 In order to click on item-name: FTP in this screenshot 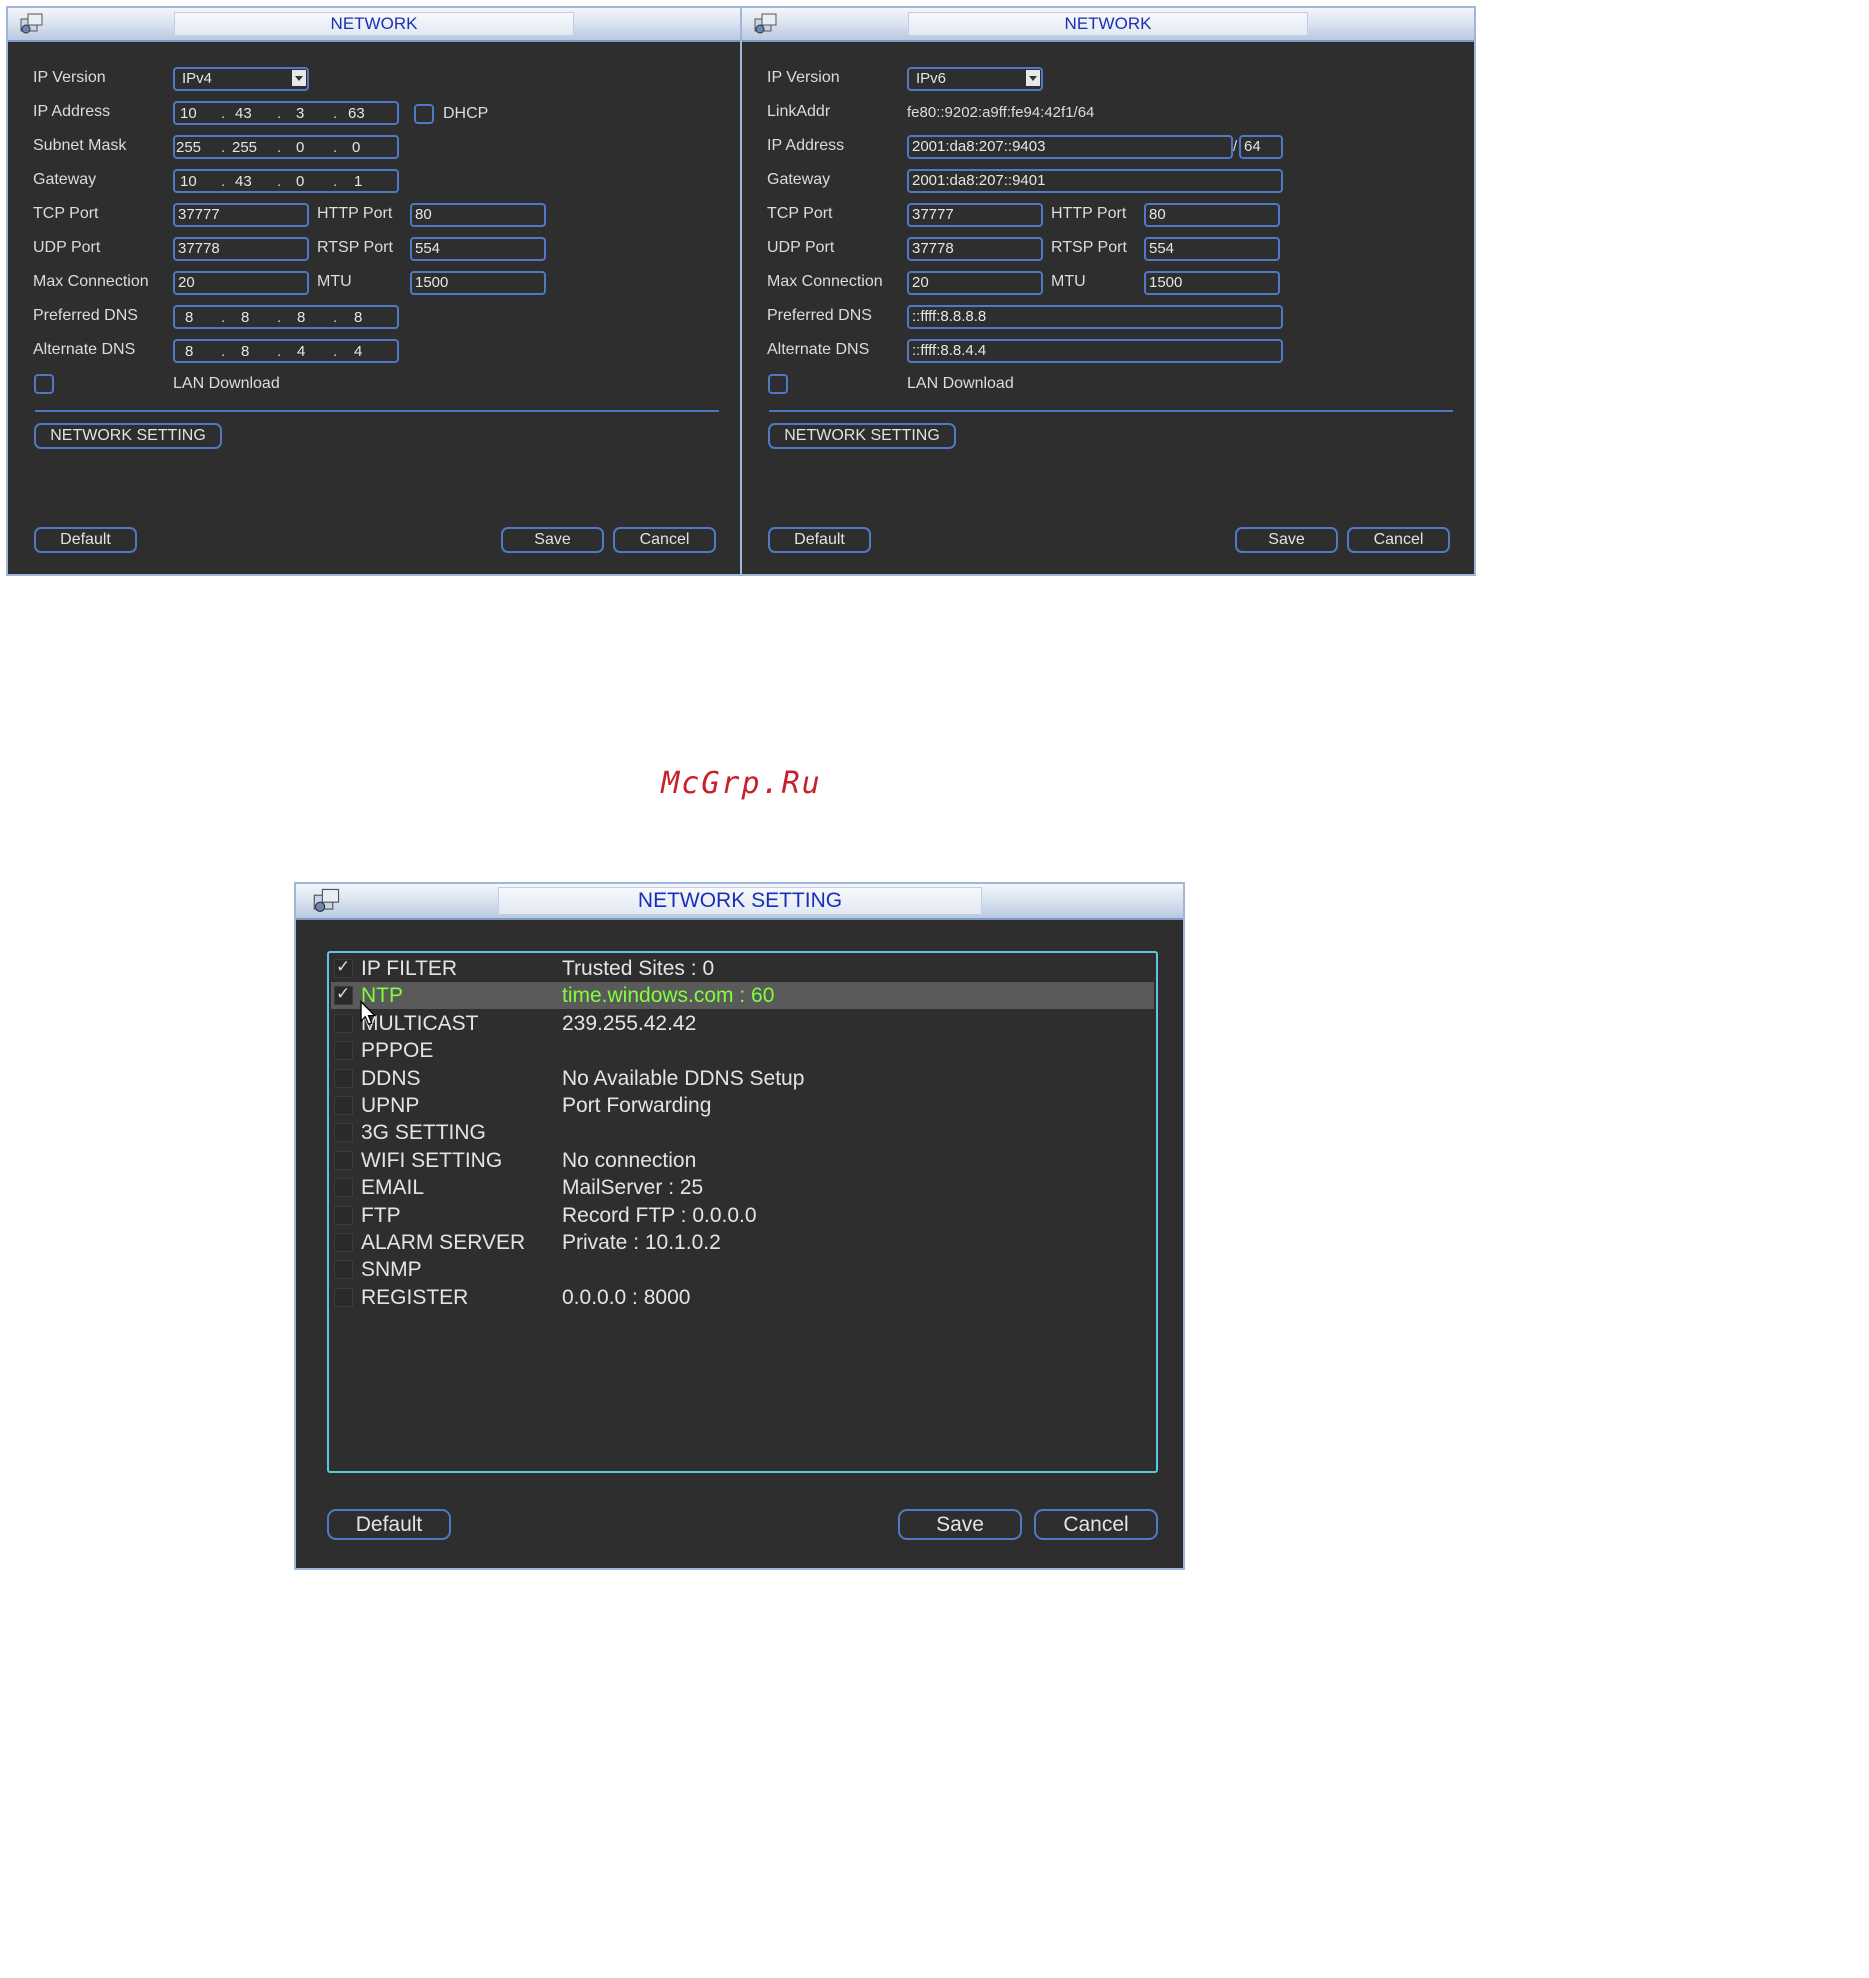, I will do `click(381, 1215)`.